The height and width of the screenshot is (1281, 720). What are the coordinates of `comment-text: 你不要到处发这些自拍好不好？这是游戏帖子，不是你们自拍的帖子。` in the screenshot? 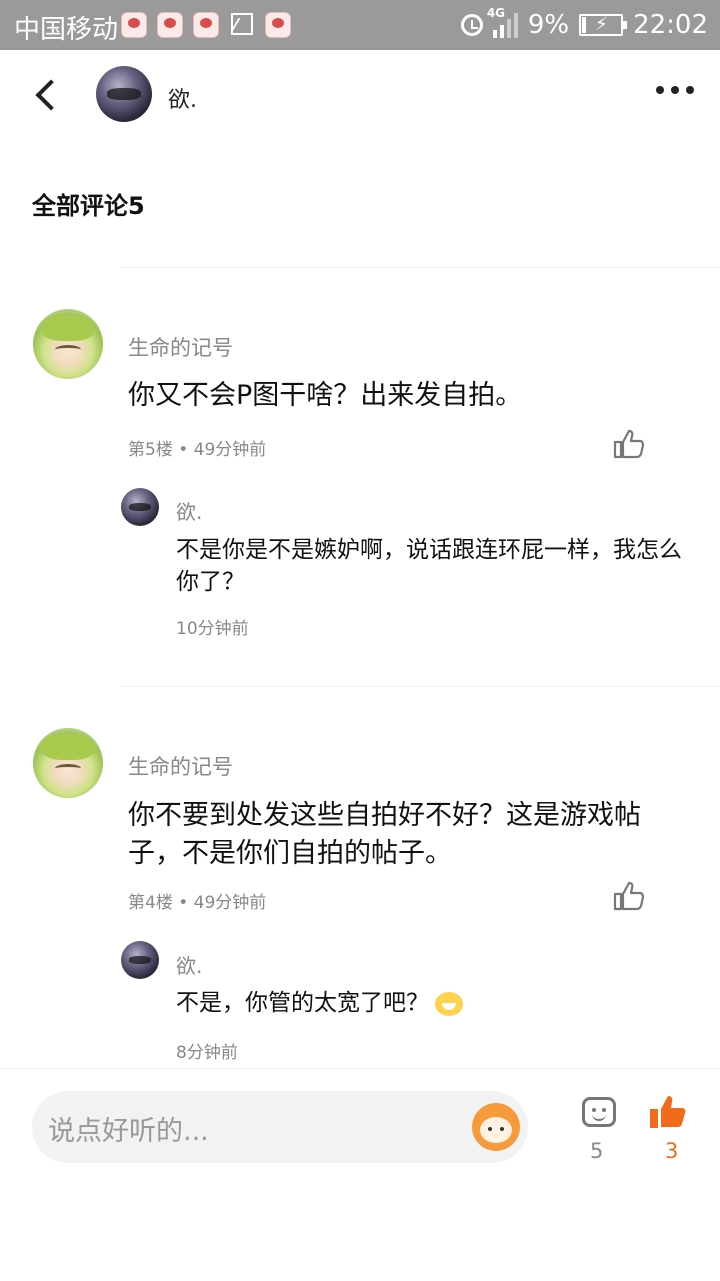 It's located at (384, 834).